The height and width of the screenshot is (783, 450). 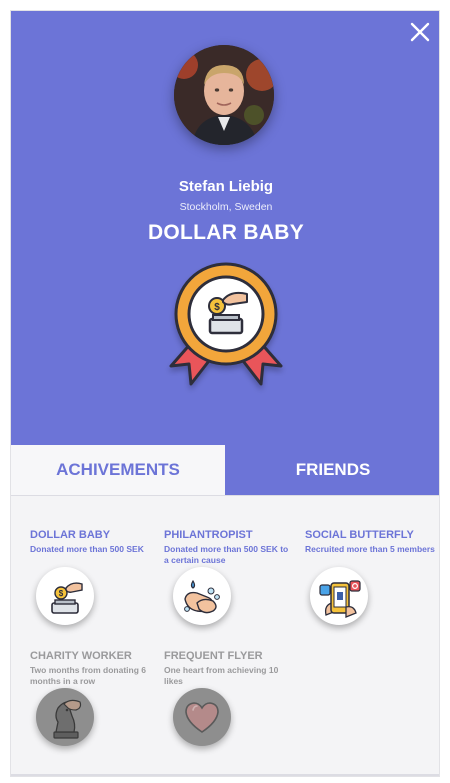 I want to click on achievement-title: FREQUENT FLYER, so click(x=213, y=656).